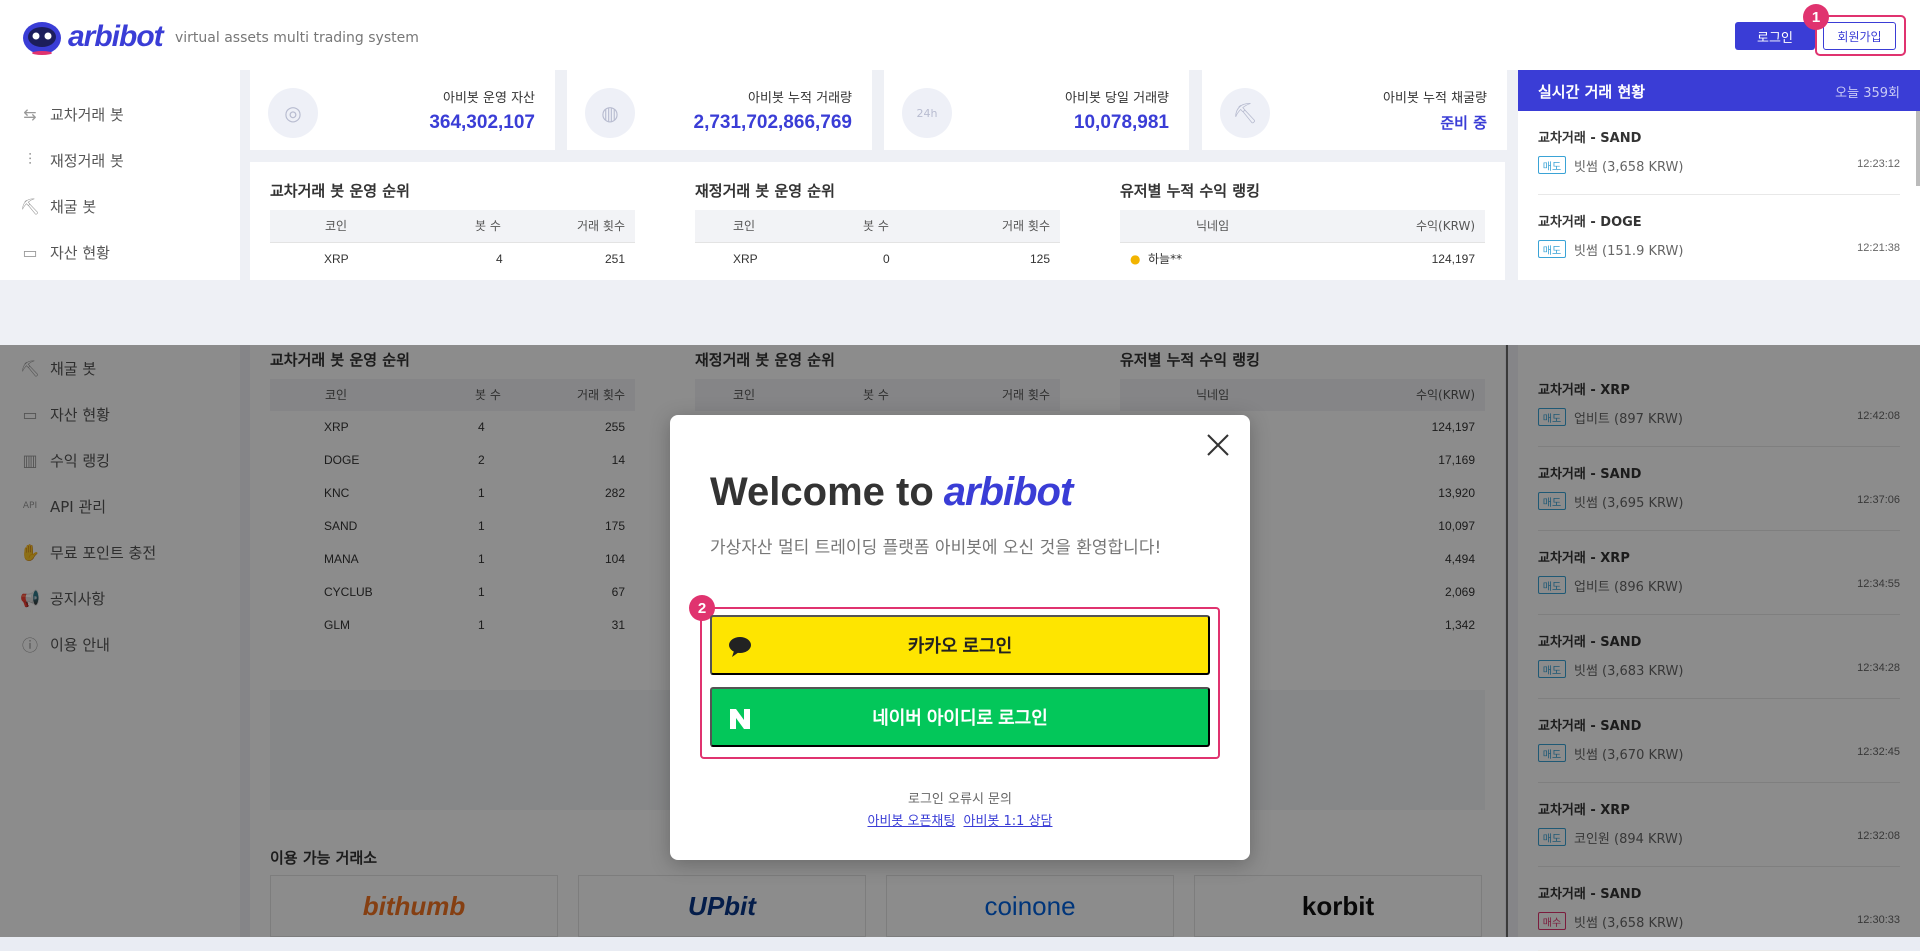 The height and width of the screenshot is (951, 1920). I want to click on step1-highlight, so click(1860, 35).